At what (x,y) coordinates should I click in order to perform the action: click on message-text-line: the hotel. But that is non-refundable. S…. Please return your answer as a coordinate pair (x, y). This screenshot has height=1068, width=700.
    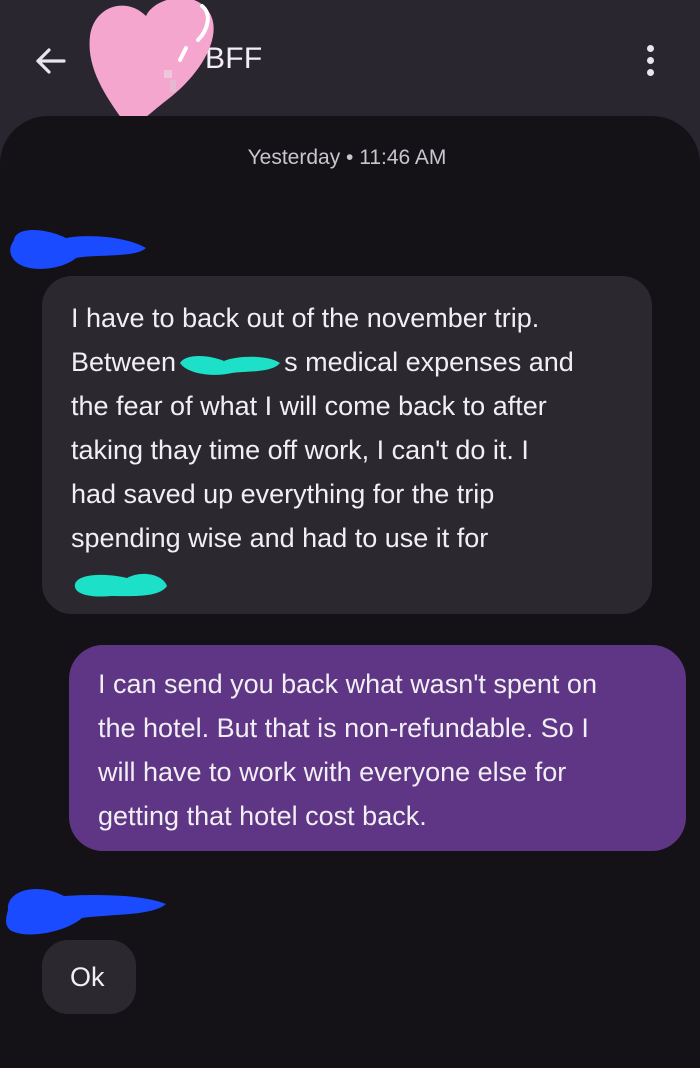
    Looking at the image, I should click on (343, 728).